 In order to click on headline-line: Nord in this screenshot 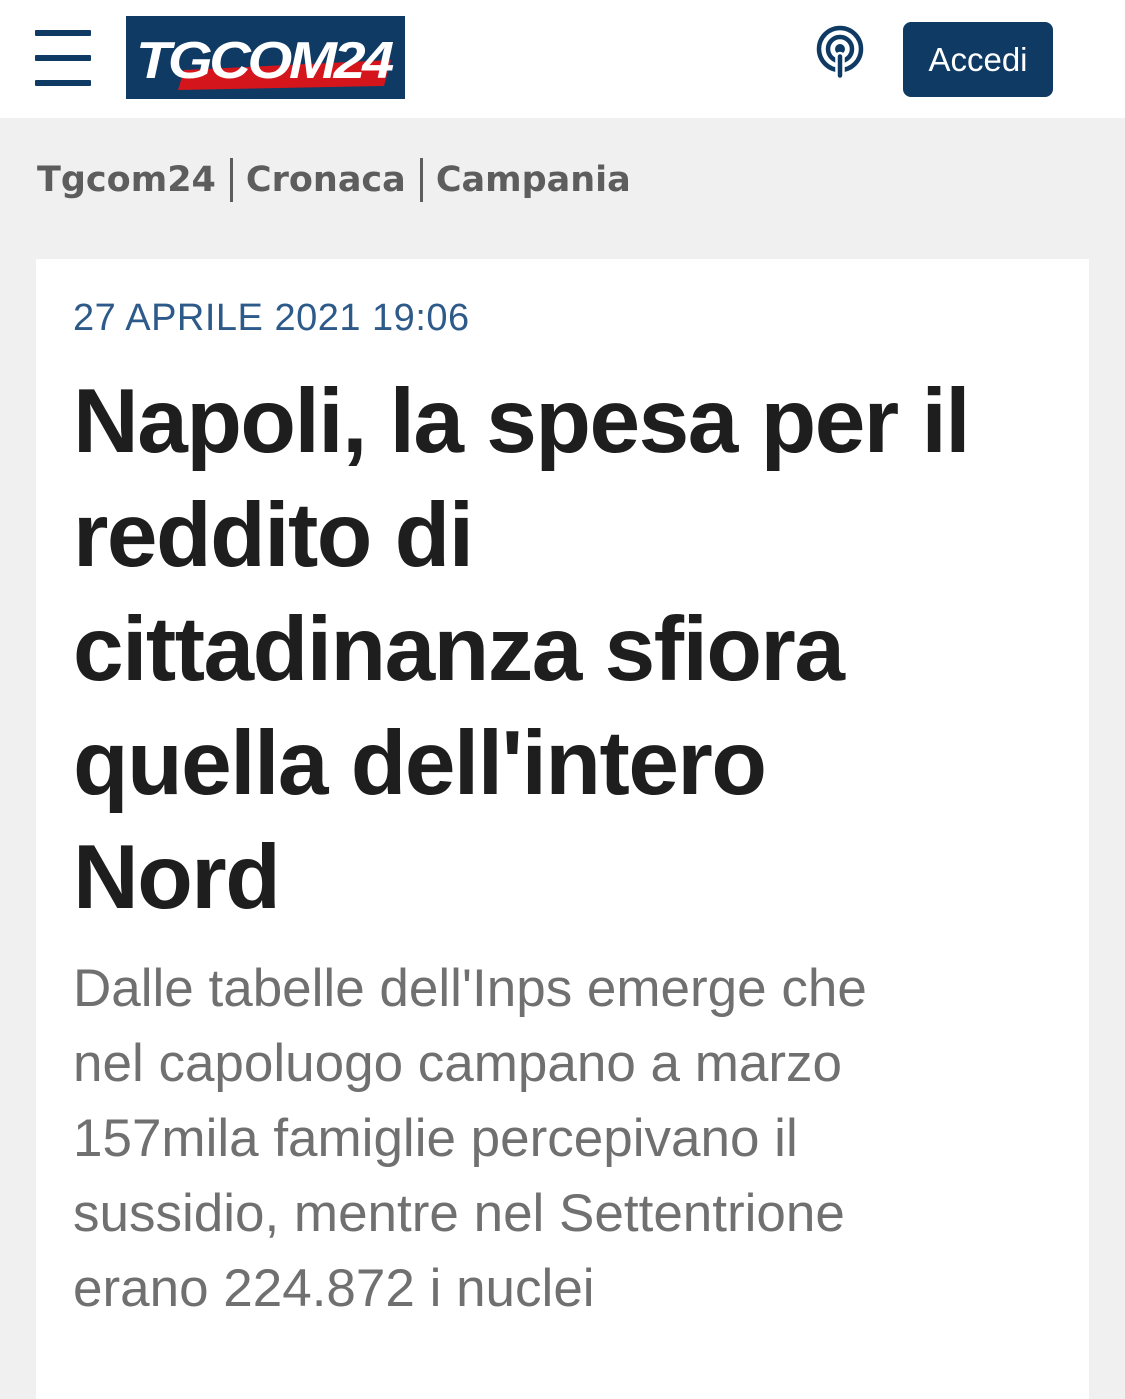, I will do `click(177, 877)`.